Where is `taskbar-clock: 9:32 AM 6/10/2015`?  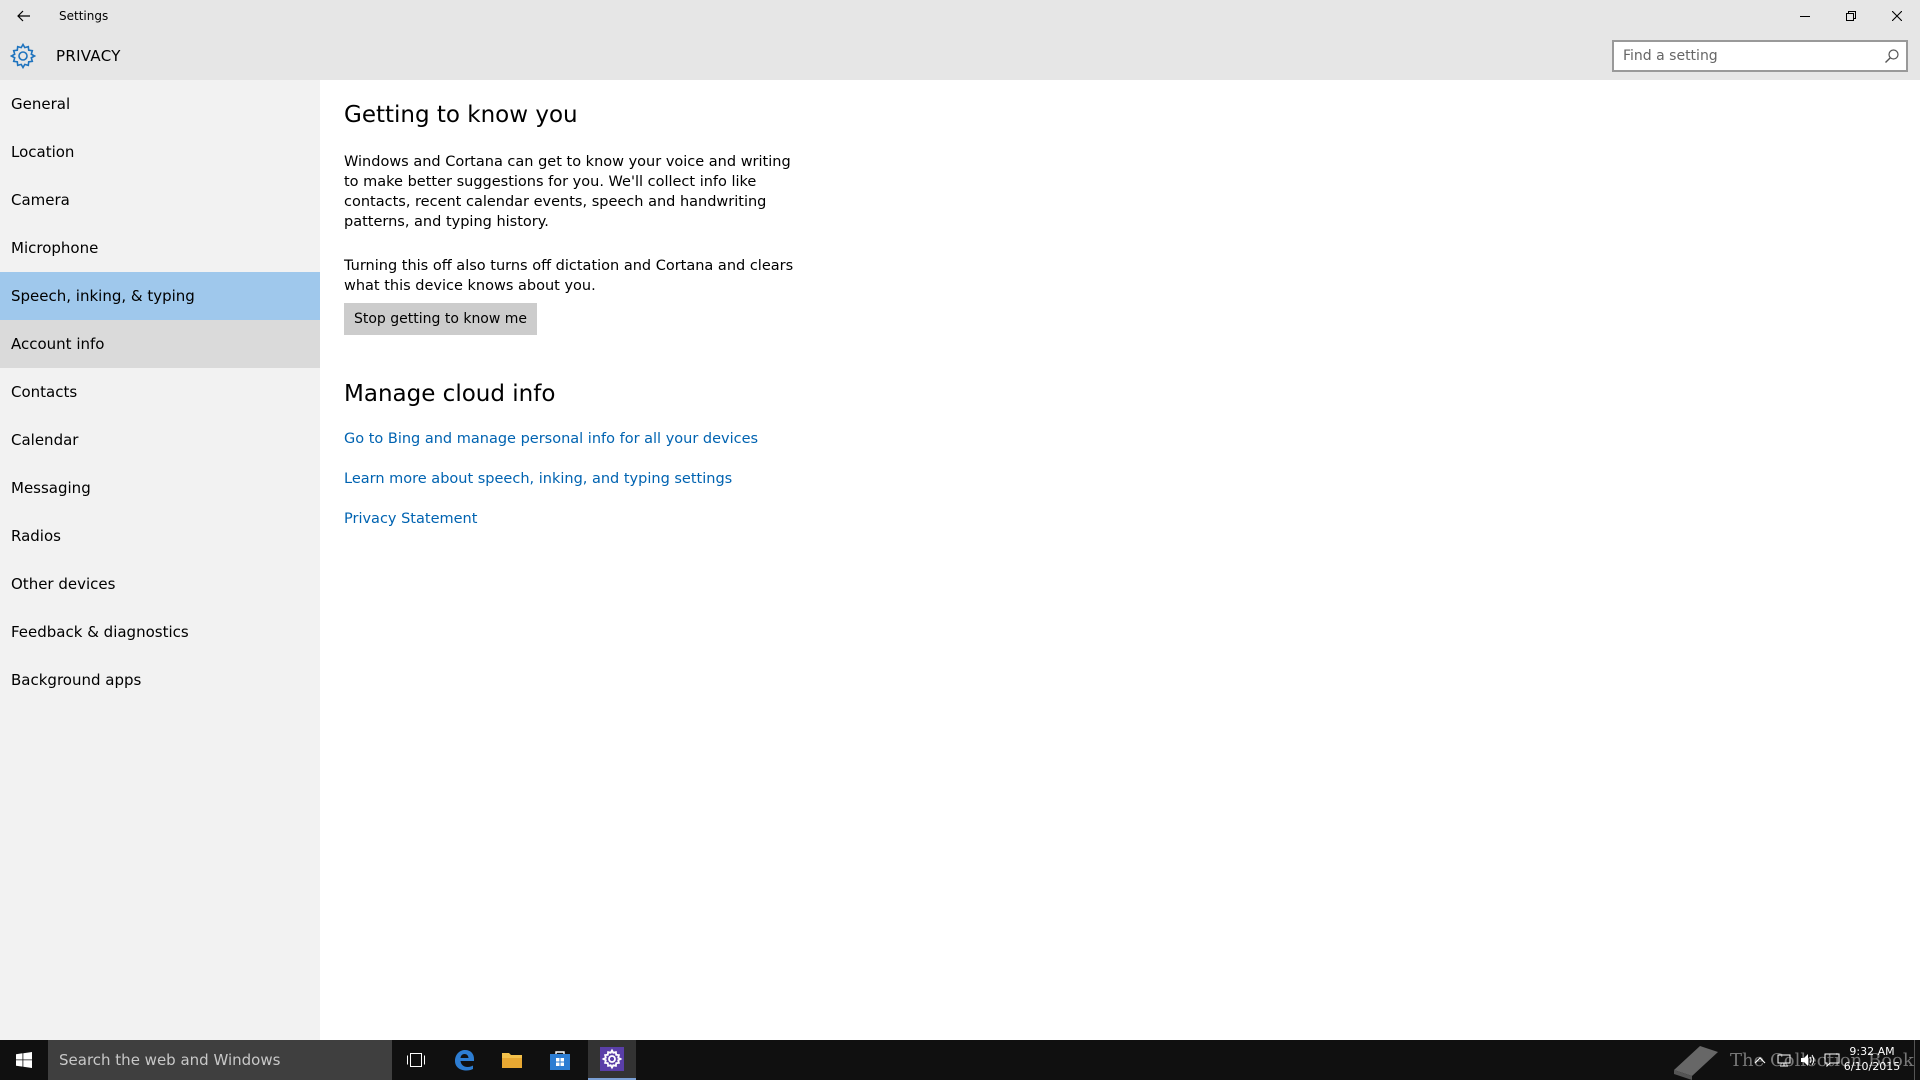 taskbar-clock: 9:32 AM 6/10/2015 is located at coordinates (1872, 1059).